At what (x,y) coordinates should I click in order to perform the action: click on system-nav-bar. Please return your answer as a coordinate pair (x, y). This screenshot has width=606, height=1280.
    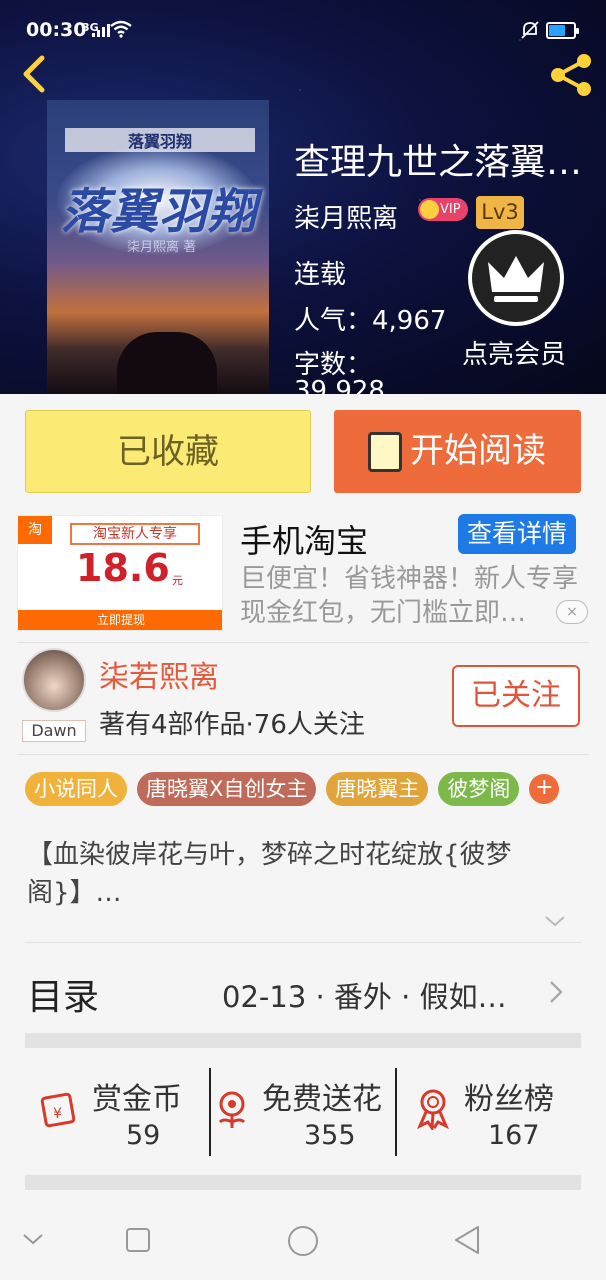
    Looking at the image, I should click on (303, 1240).